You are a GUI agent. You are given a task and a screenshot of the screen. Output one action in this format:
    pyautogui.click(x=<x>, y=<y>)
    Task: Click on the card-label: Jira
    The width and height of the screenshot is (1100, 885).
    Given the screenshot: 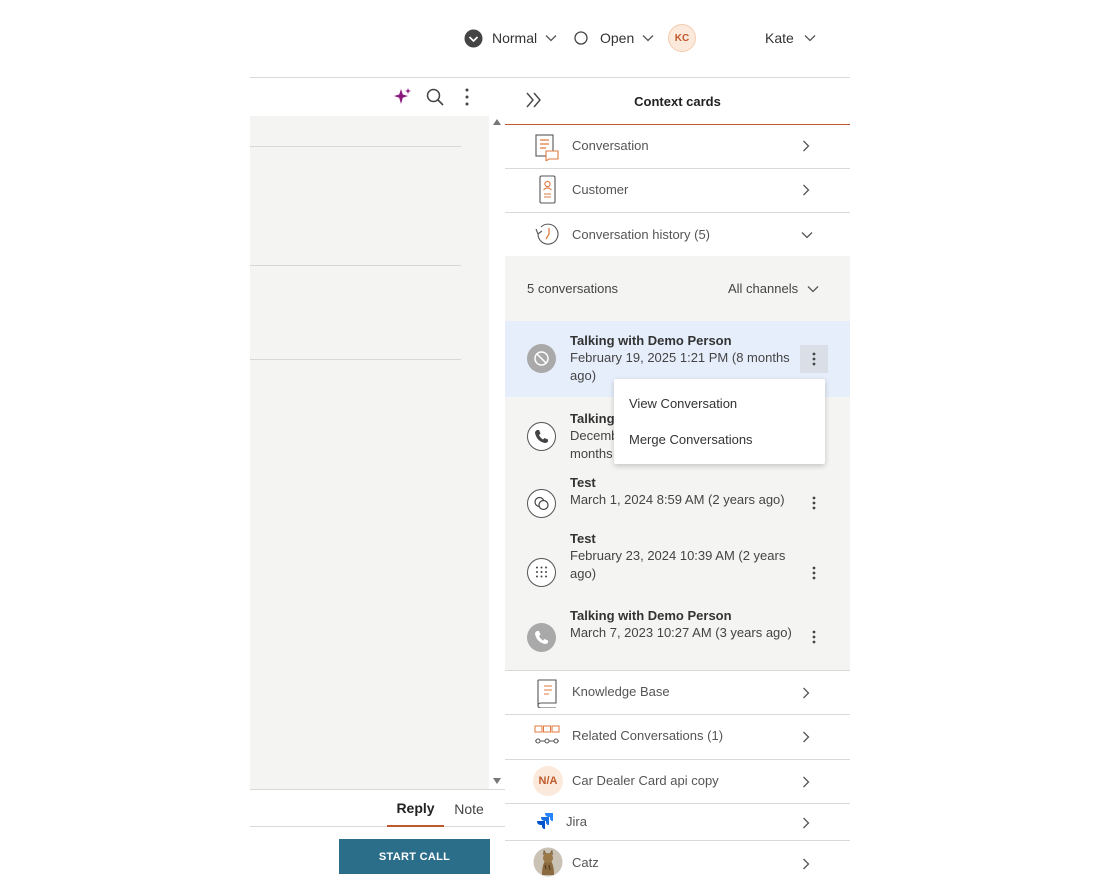 What is the action you would take?
    pyautogui.click(x=576, y=821)
    